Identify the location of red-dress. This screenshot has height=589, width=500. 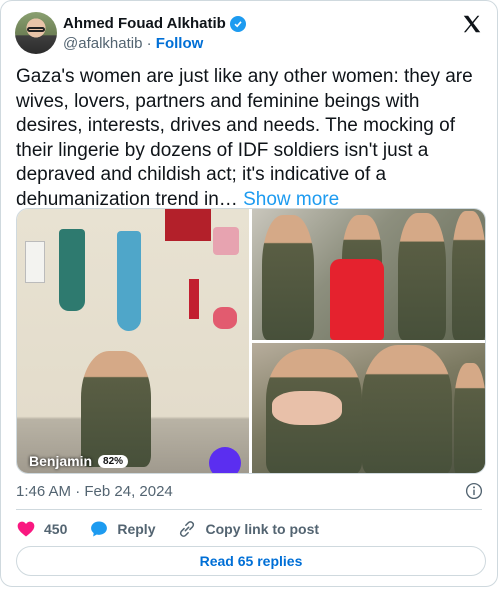
(357, 299).